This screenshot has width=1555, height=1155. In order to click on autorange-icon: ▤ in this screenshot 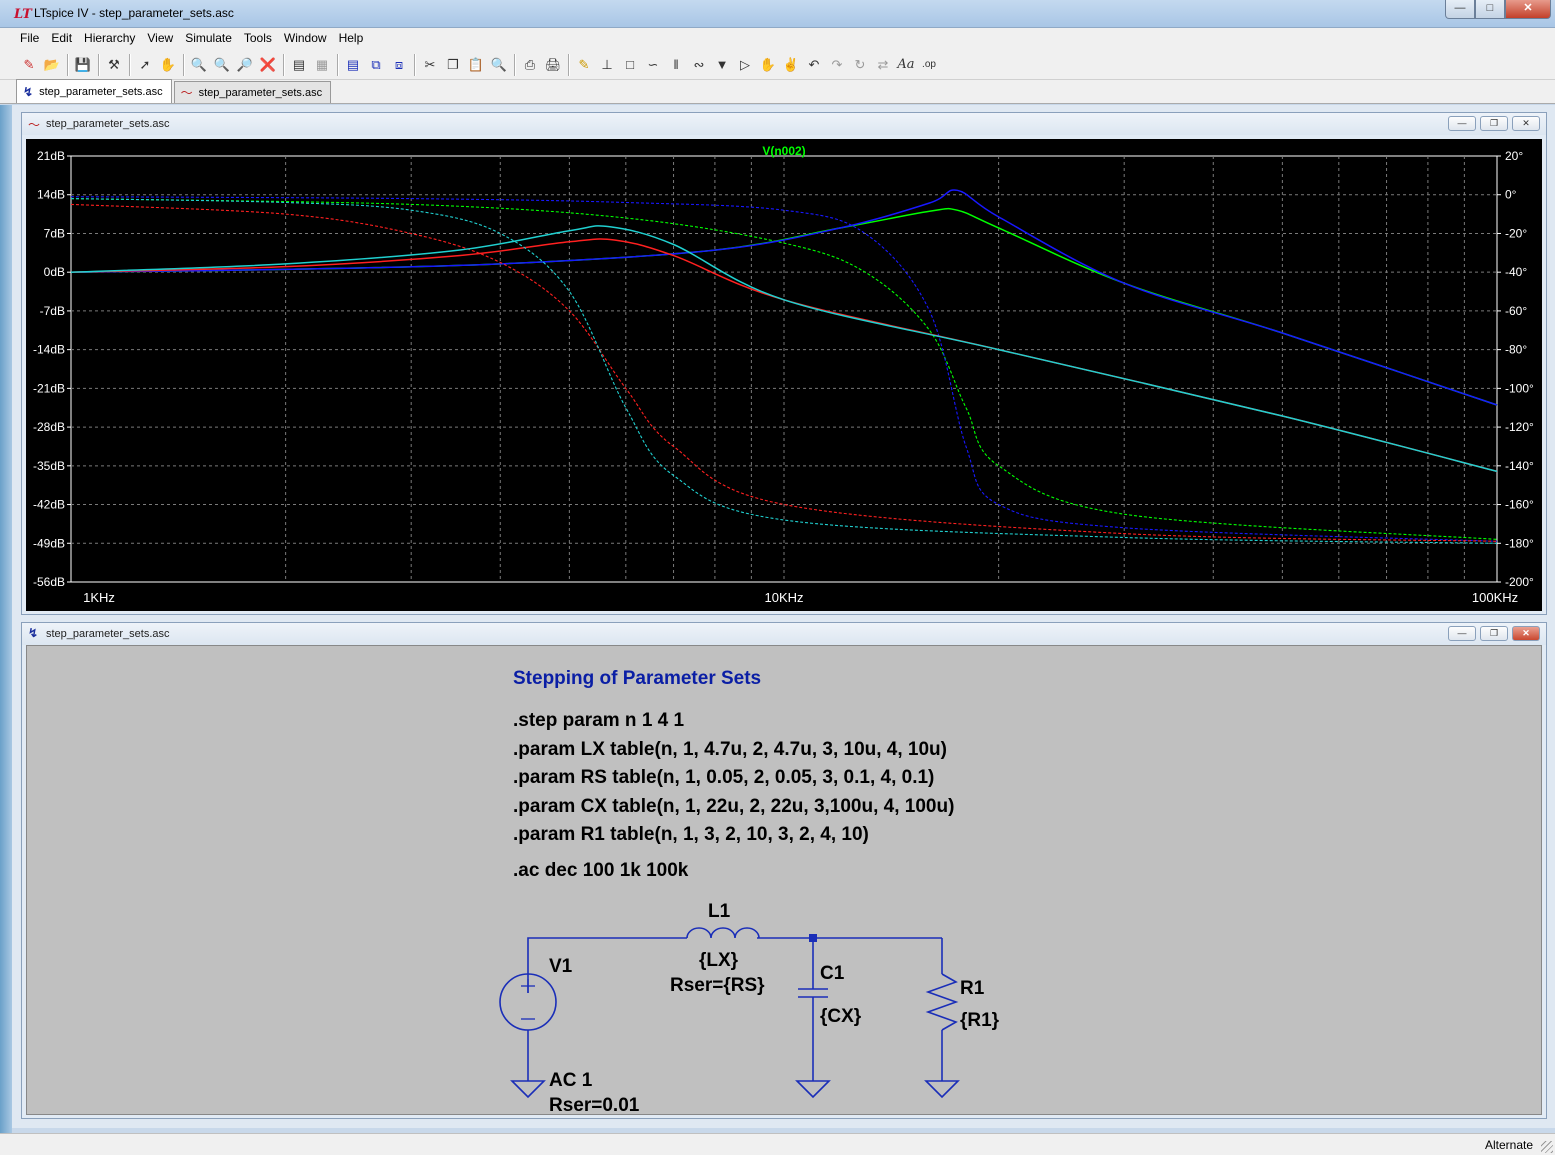, I will do `click(299, 65)`.